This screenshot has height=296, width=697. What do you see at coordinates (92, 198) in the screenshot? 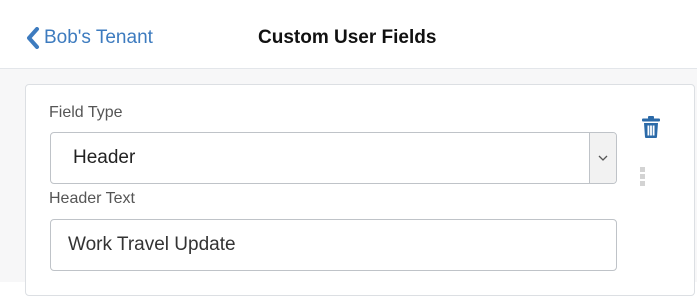
I see `header-text-label: Header Text` at bounding box center [92, 198].